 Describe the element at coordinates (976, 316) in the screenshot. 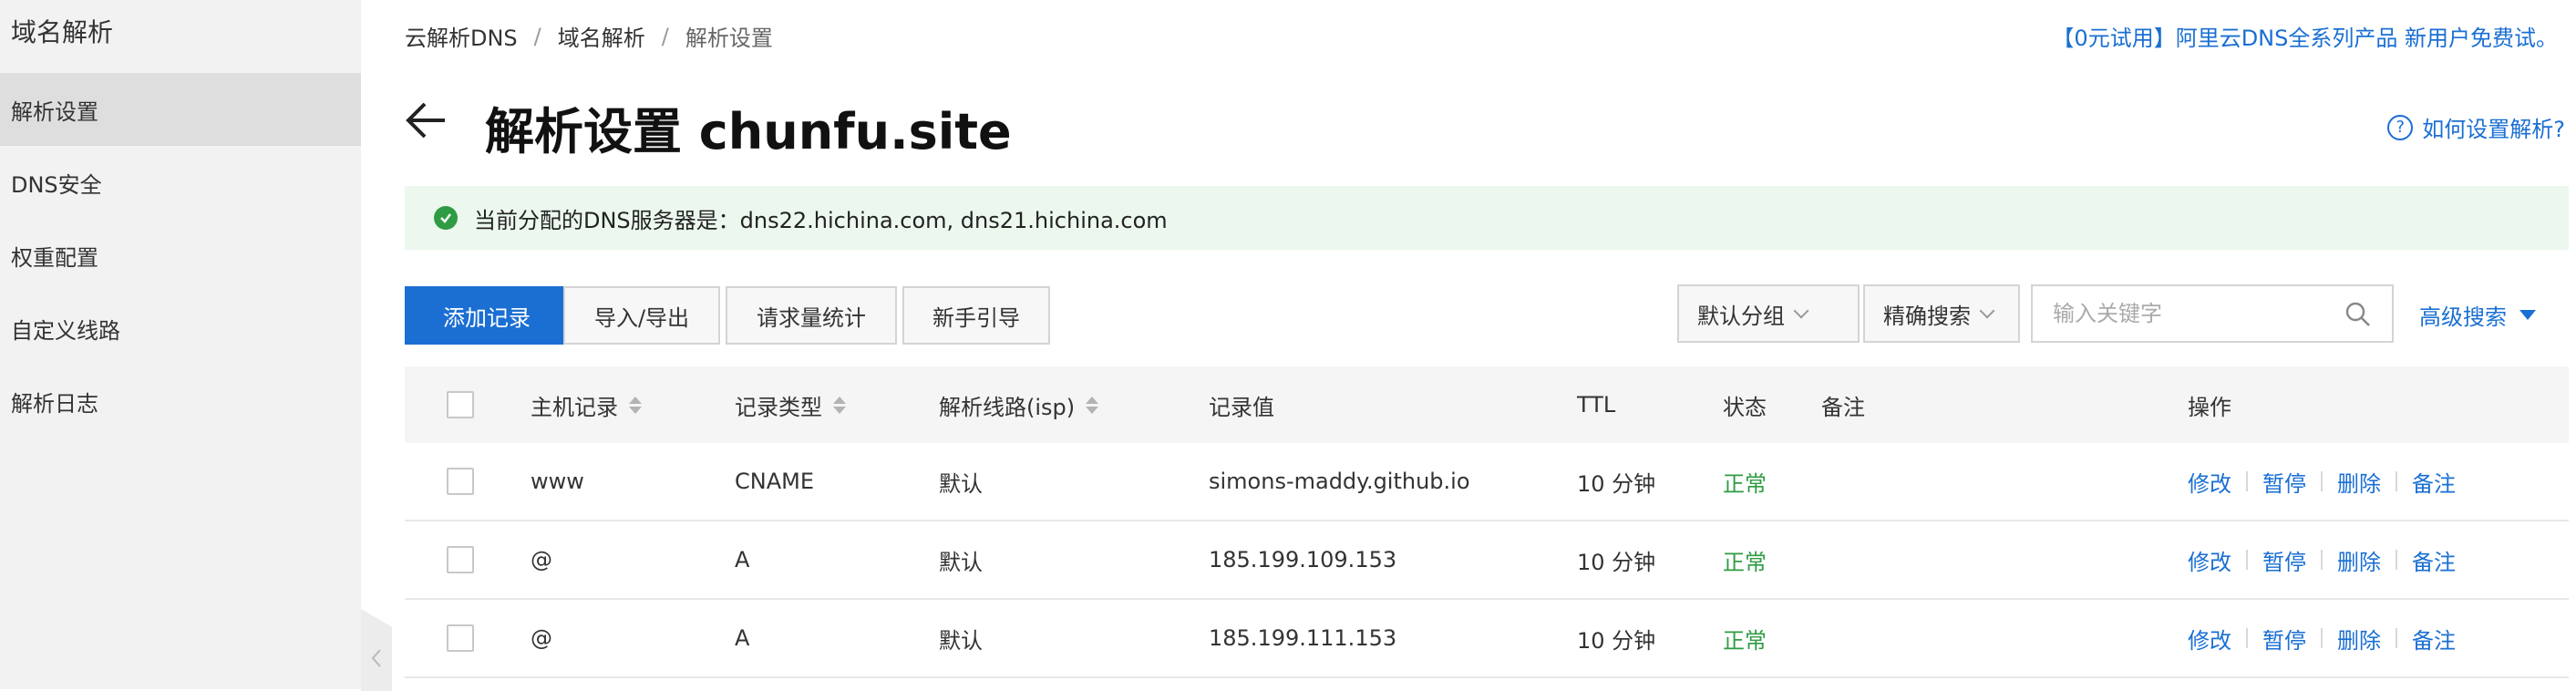

I see `guide-button: 新手引导` at that location.